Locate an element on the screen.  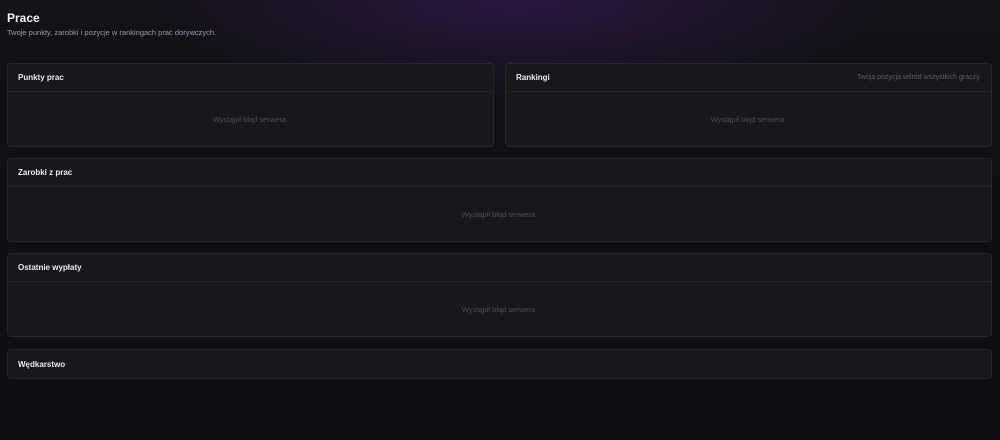
card-header: Wędkarstwo is located at coordinates (499, 364).